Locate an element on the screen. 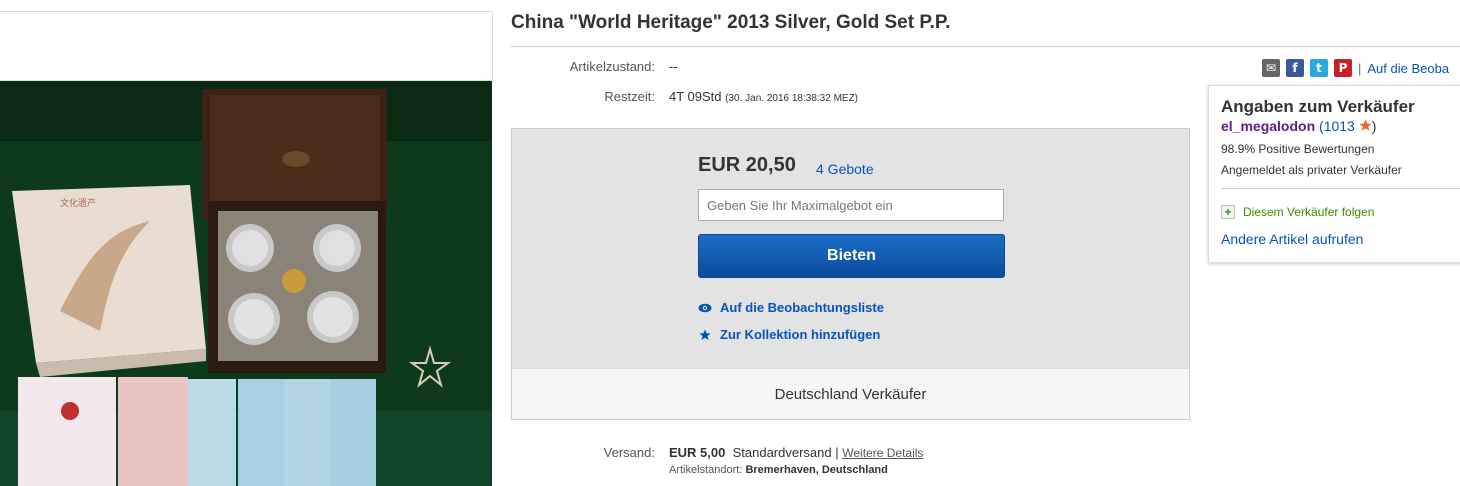 This screenshot has height=486, width=1460. follow-seller-link: + Diesem Verkäufer folgen is located at coordinates (1297, 212).